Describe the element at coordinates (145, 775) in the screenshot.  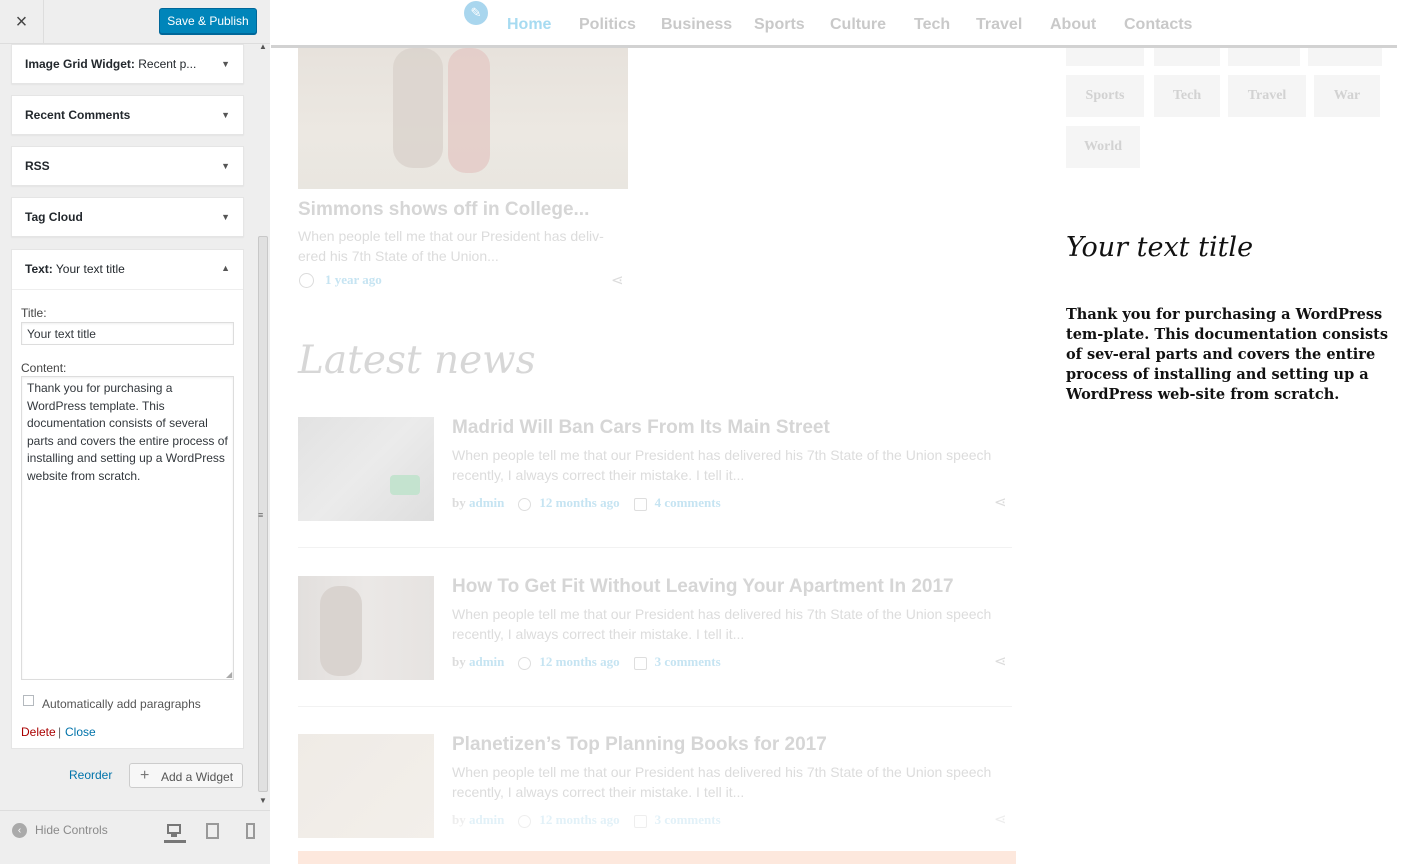
I see `plus-icon: +` at that location.